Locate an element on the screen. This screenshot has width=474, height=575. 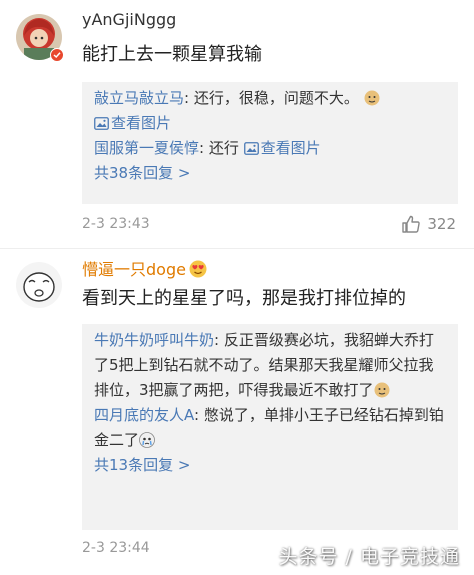
timestamp: 2-3 23:44 is located at coordinates (116, 548).